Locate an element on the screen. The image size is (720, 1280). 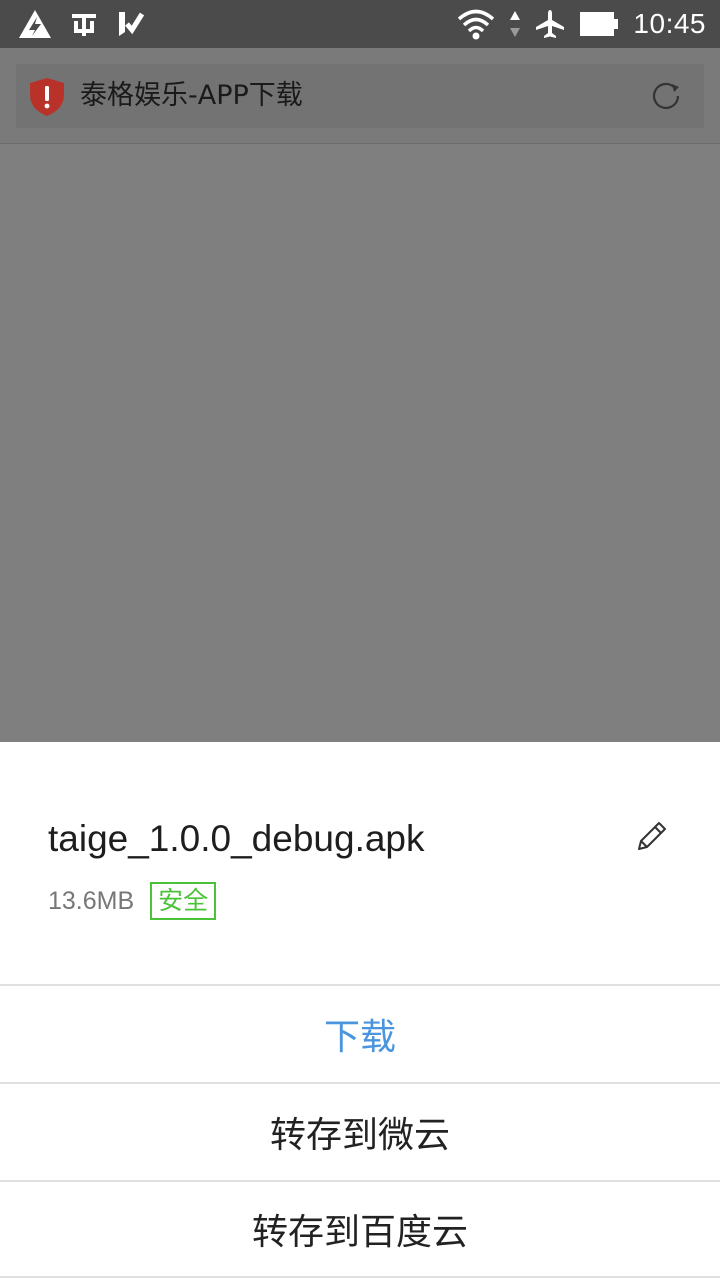
safety-badge: 安全 is located at coordinates (183, 901).